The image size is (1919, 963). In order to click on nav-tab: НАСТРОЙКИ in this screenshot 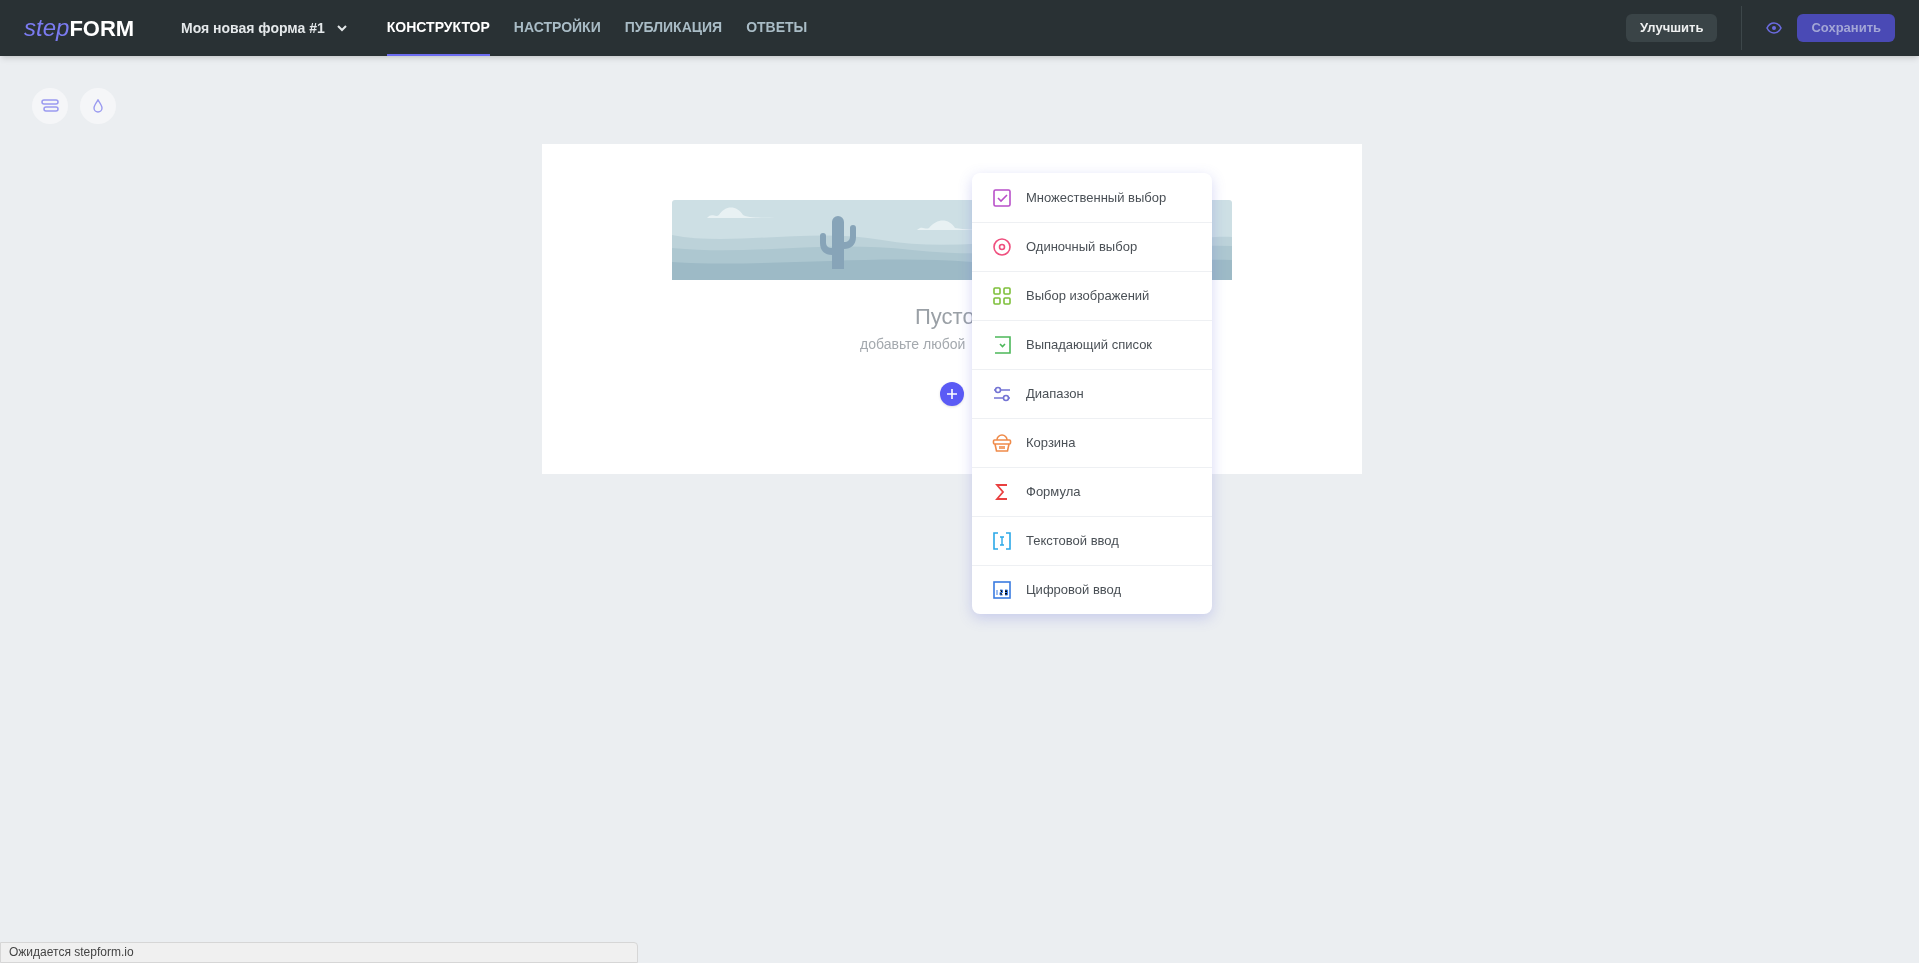, I will do `click(557, 28)`.